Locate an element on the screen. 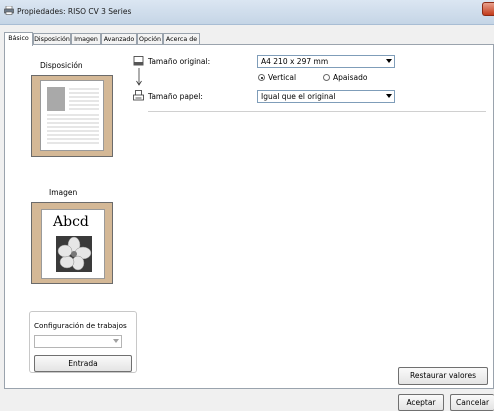 This screenshot has height=411, width=494. paper-size-select: Igual que el original is located at coordinates (326, 96).